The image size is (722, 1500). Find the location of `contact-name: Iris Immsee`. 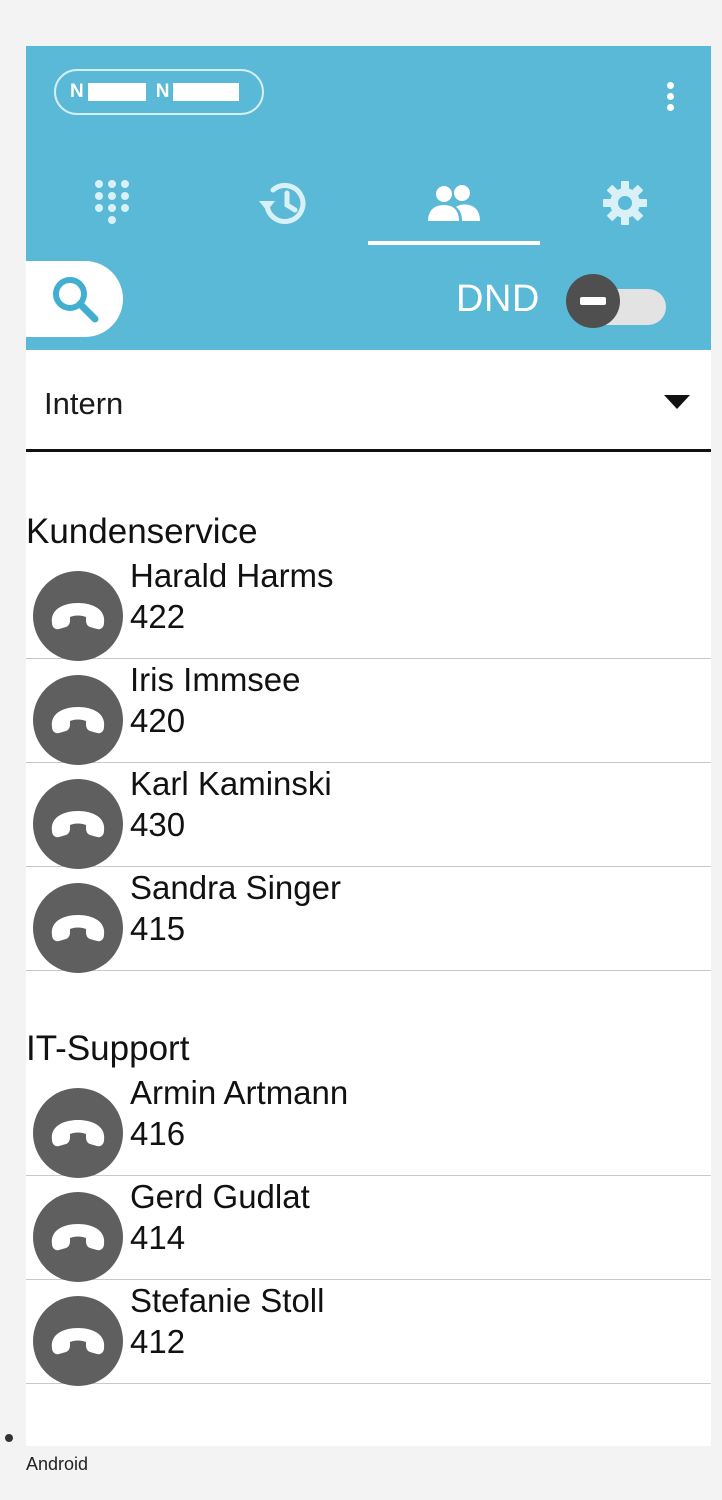

contact-name: Iris Immsee is located at coordinates (215, 679).